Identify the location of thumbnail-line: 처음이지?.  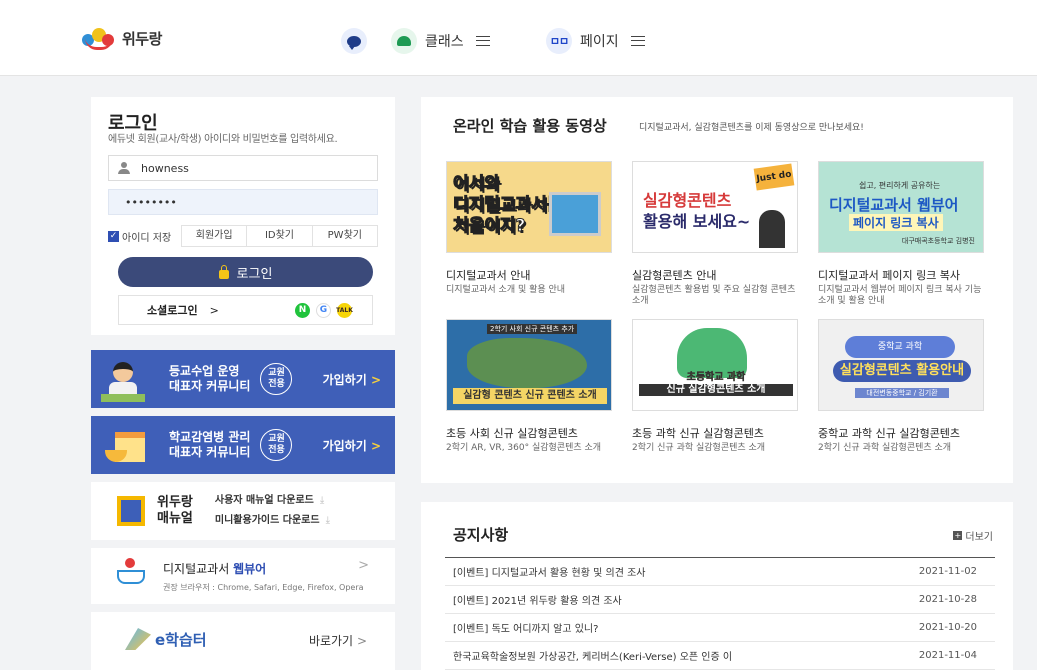
(489, 226).